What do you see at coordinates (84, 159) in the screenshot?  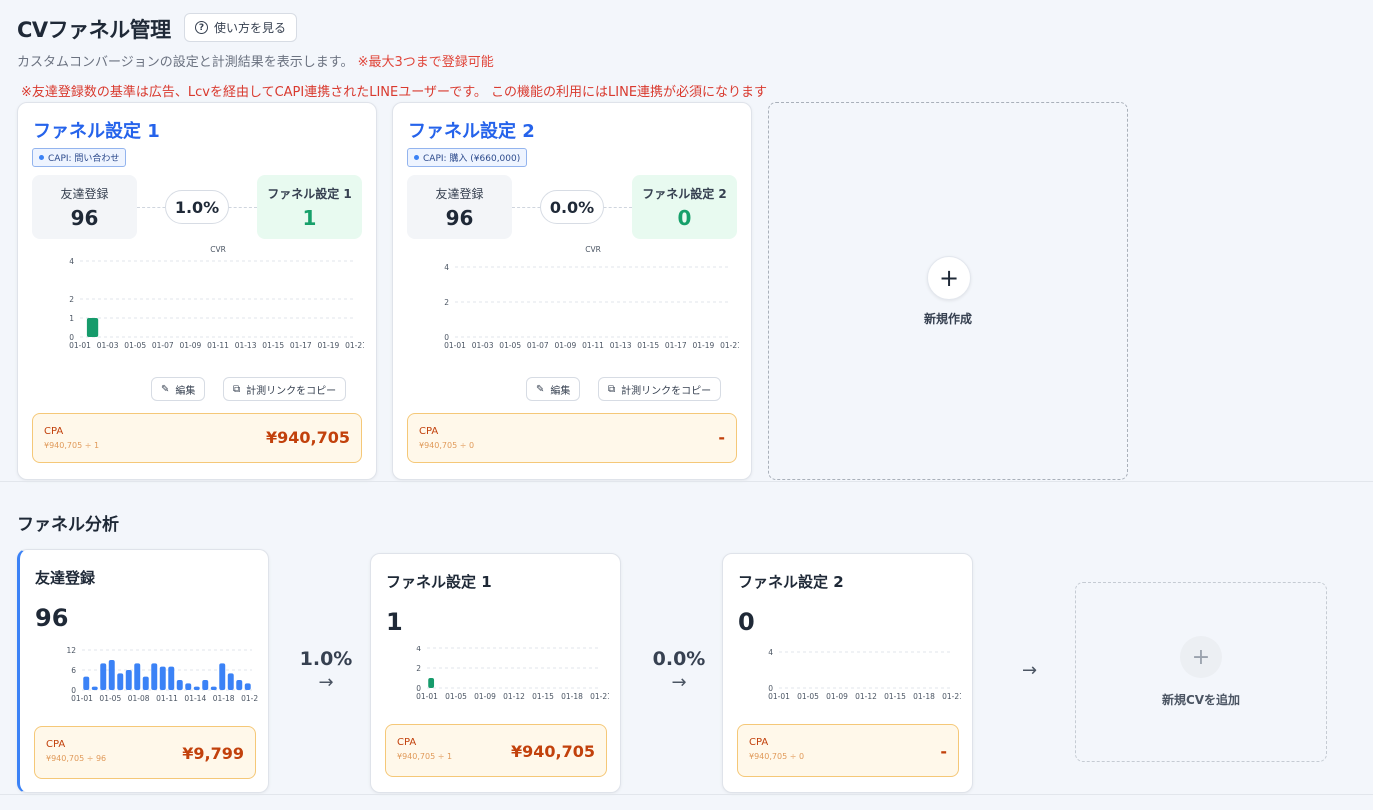 I see `capi-badge-label: CAPI: 問い合わせ` at bounding box center [84, 159].